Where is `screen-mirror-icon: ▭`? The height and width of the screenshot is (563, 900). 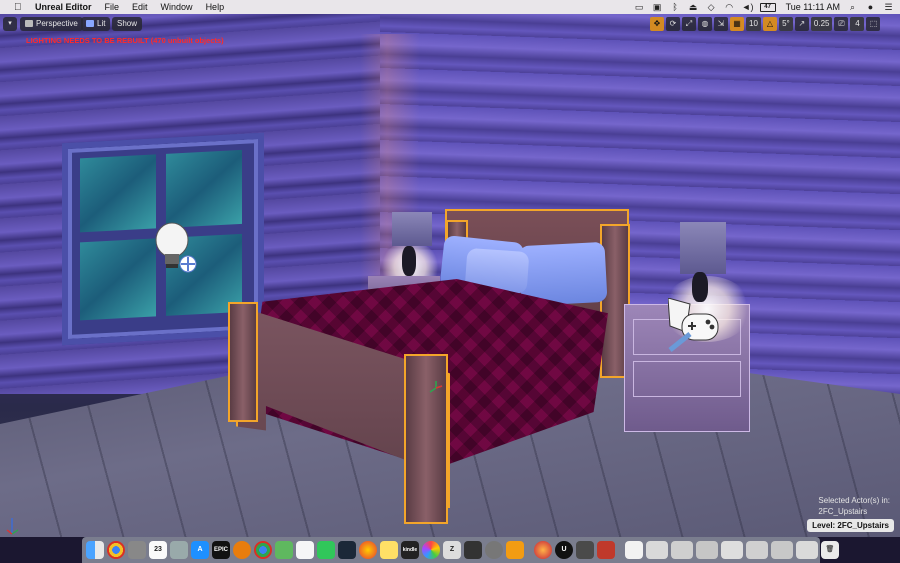 screen-mirror-icon: ▭ is located at coordinates (639, 7).